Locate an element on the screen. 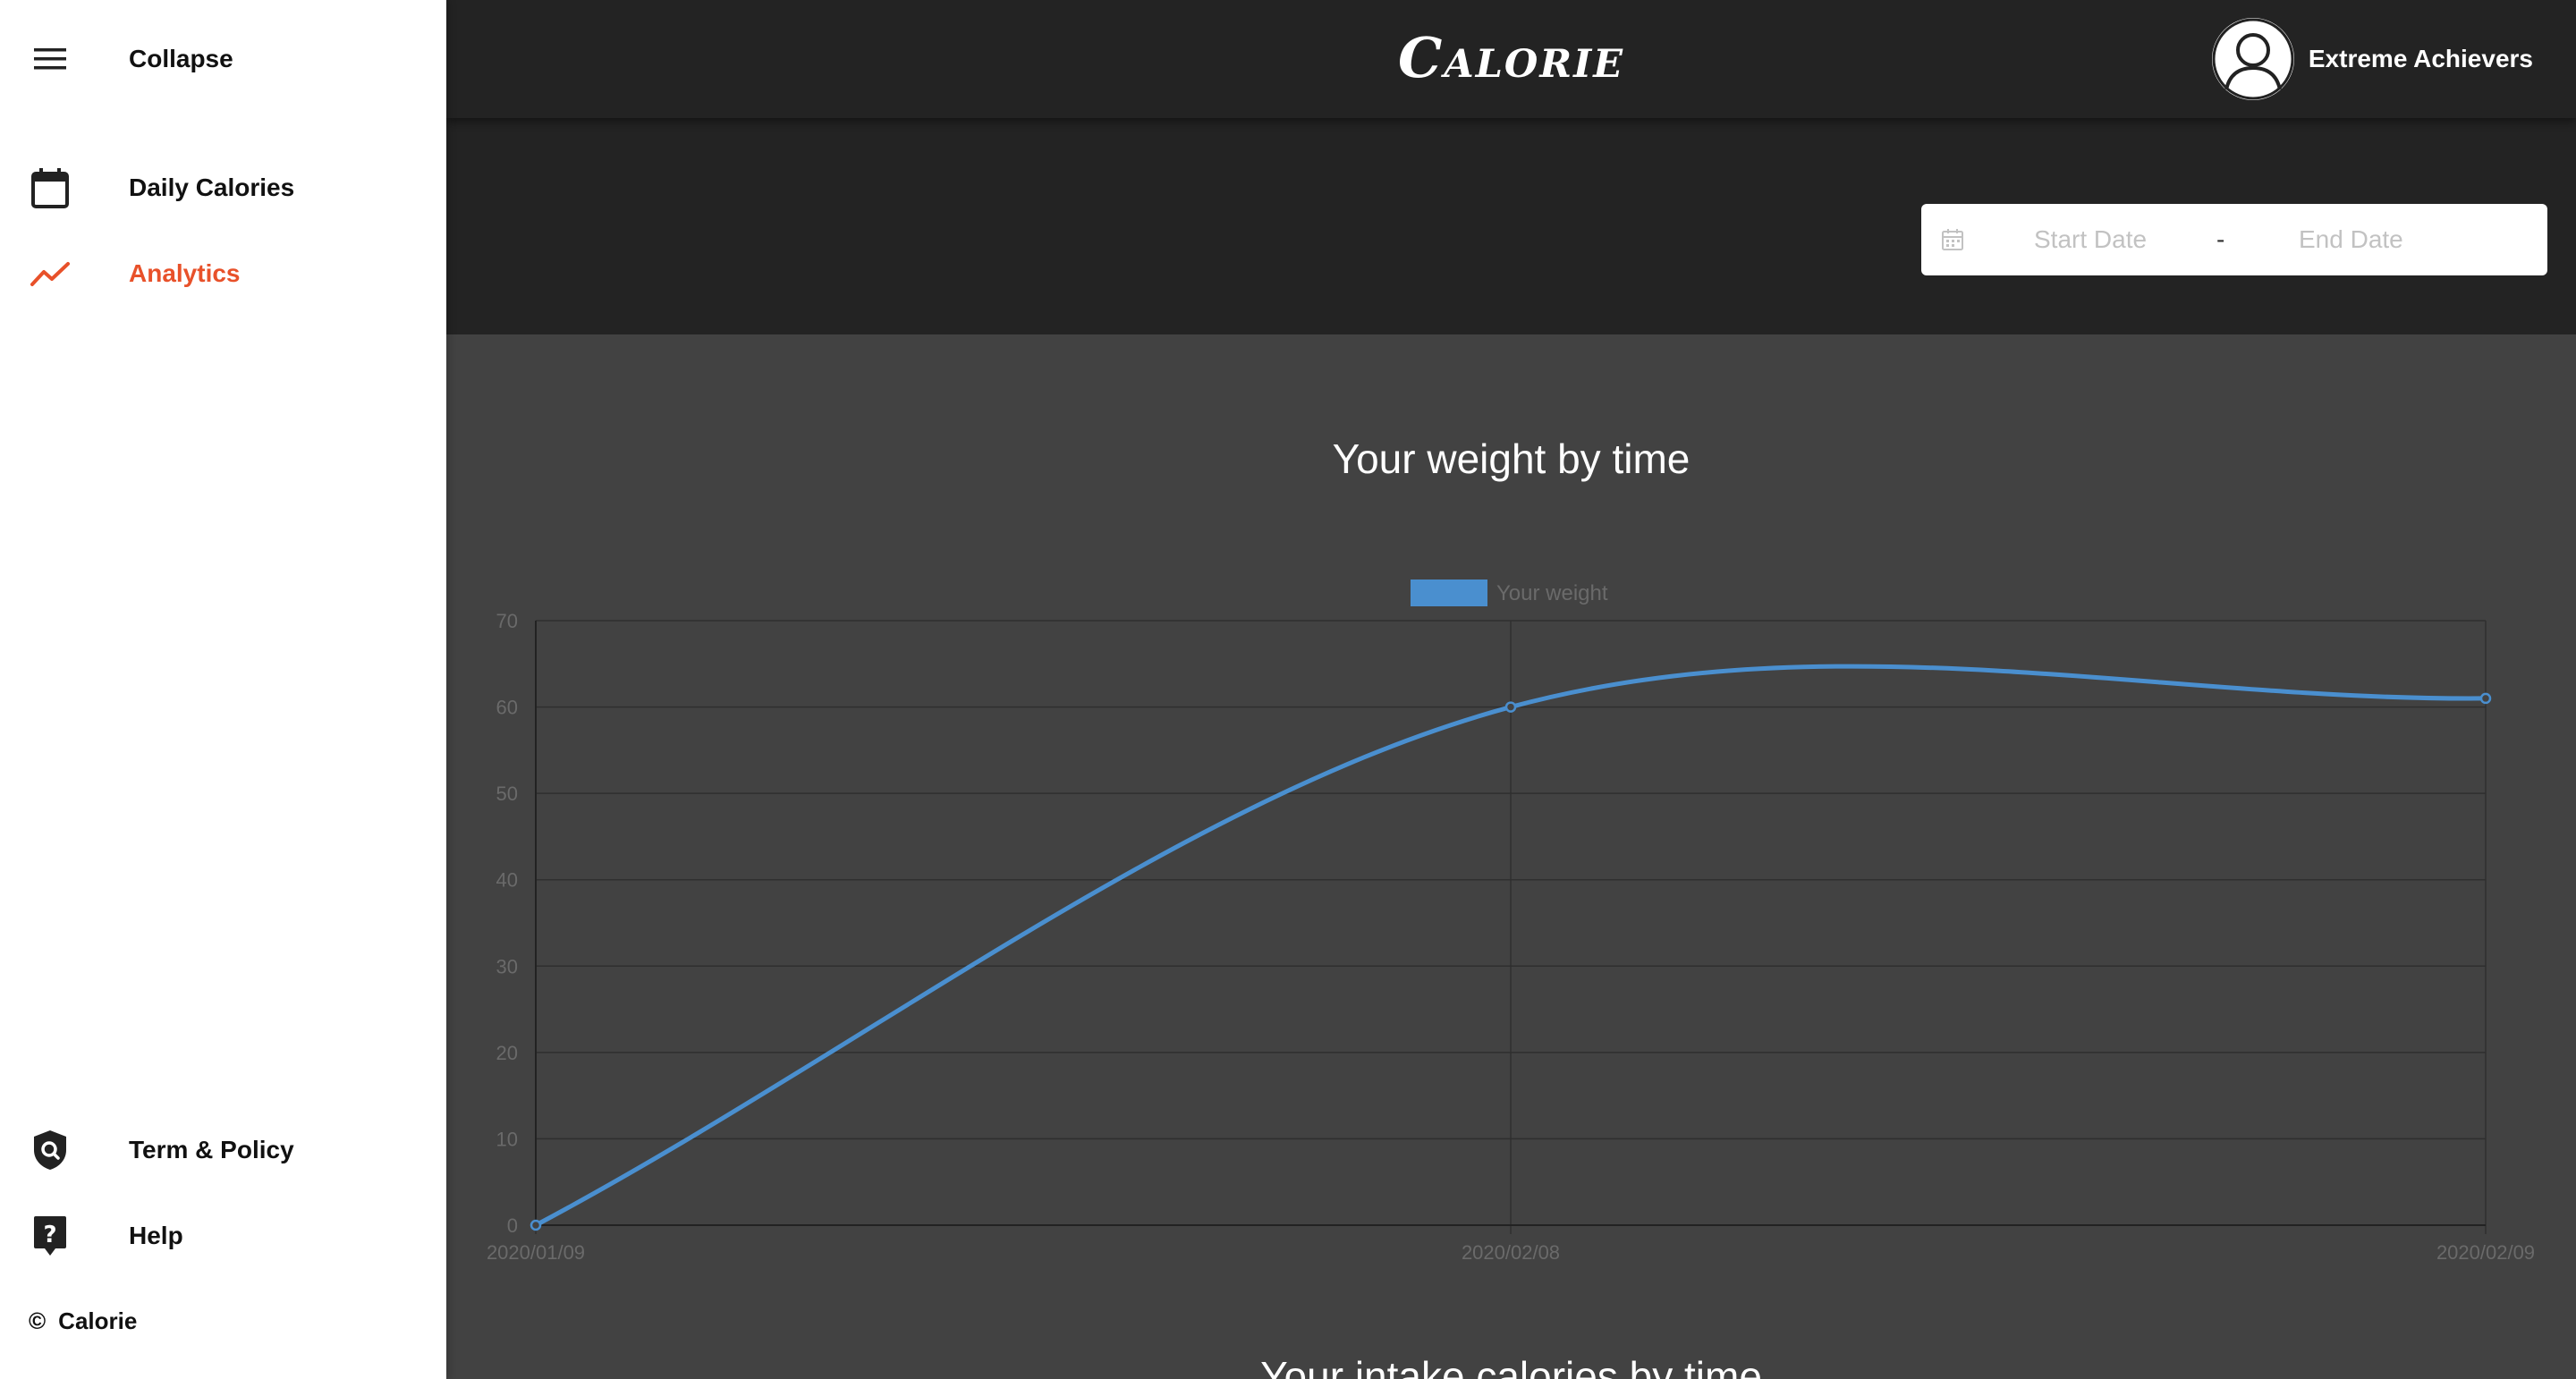 Image resolution: width=2576 pixels, height=1379 pixels. y-tick-label: 70 is located at coordinates (507, 621).